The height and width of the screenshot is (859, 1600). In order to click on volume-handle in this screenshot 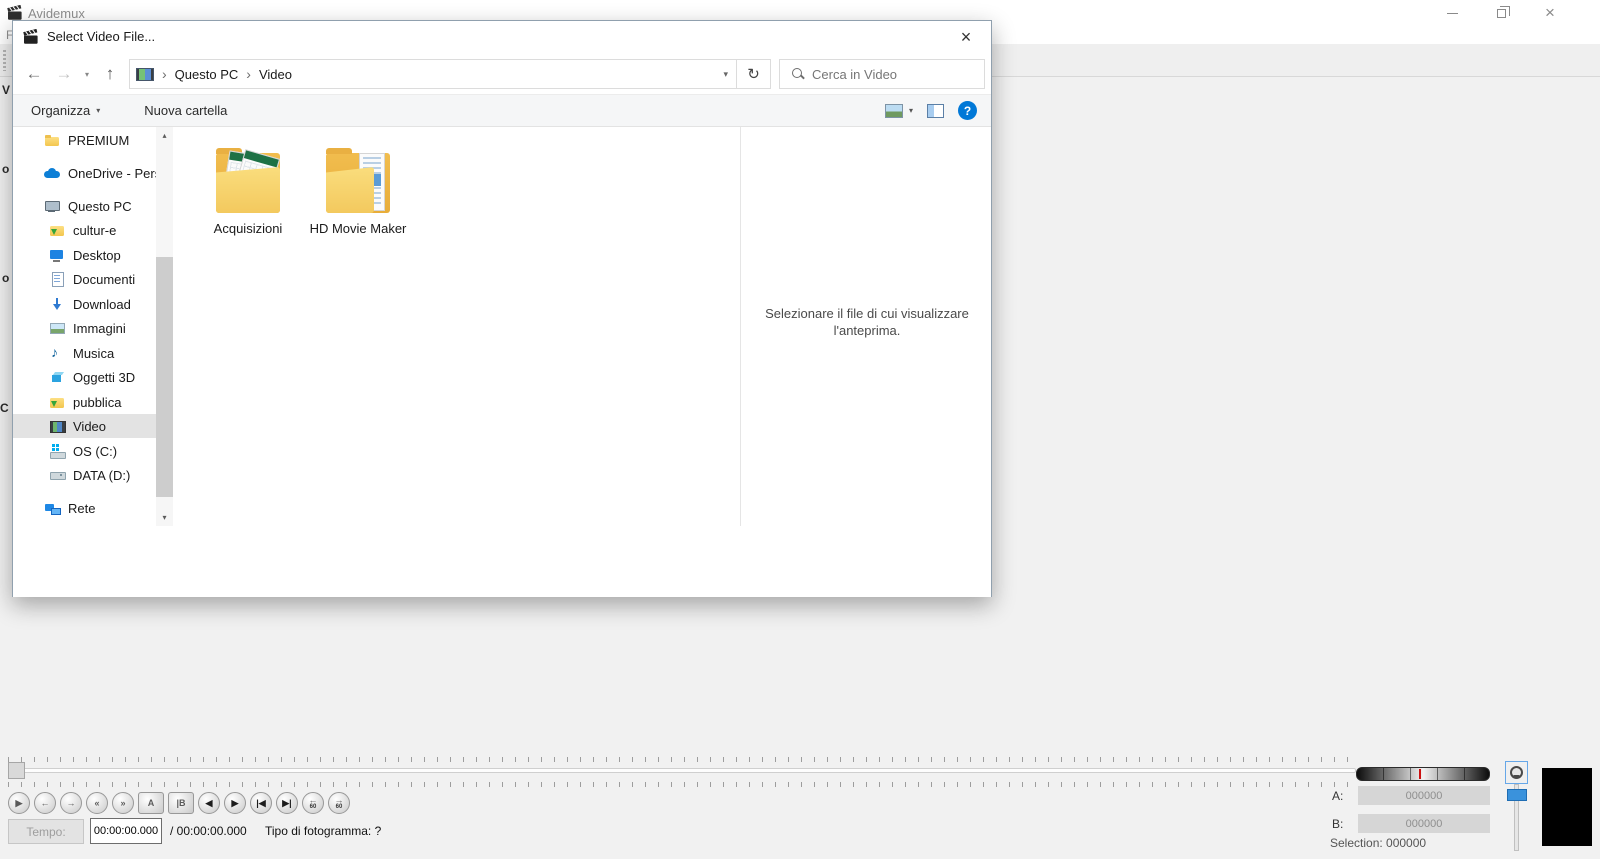, I will do `click(1517, 795)`.